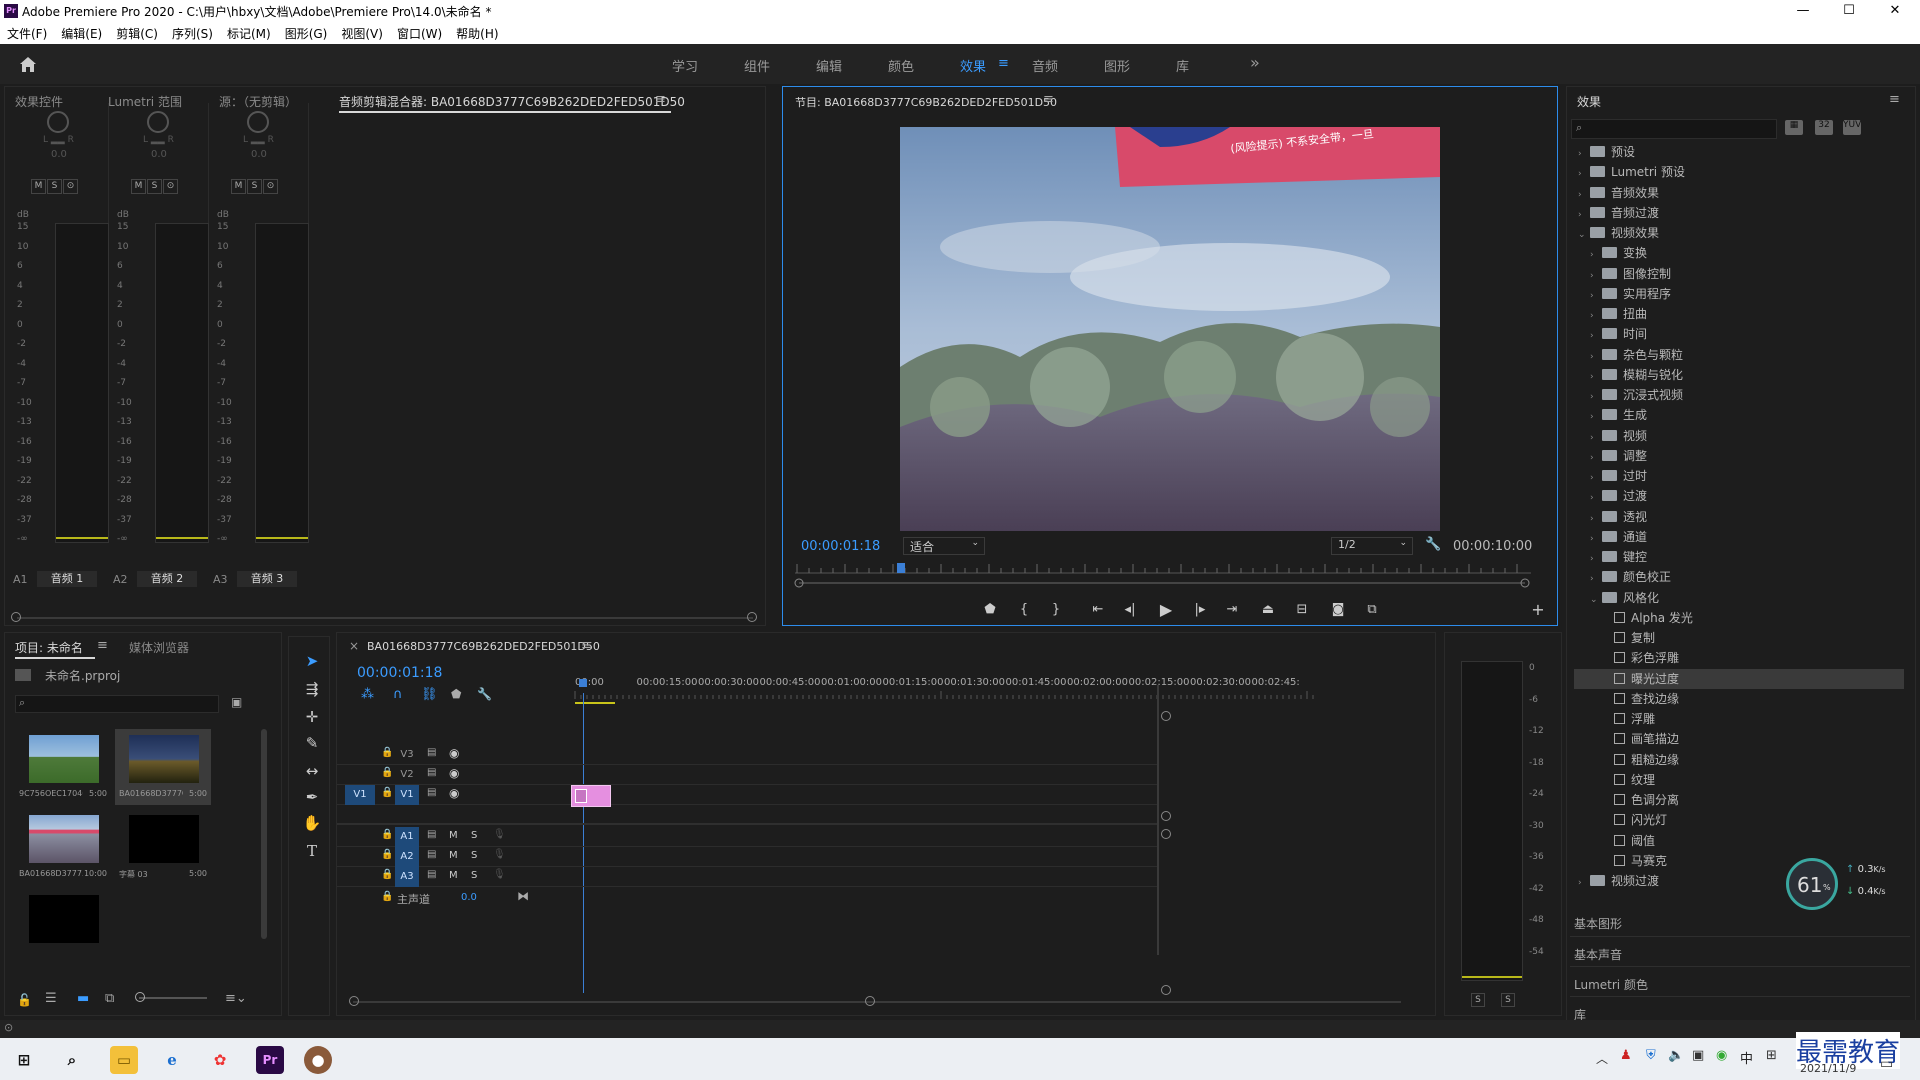 This screenshot has width=1920, height=1080. I want to click on effects-folder: › 音频过渡, so click(1739, 213).